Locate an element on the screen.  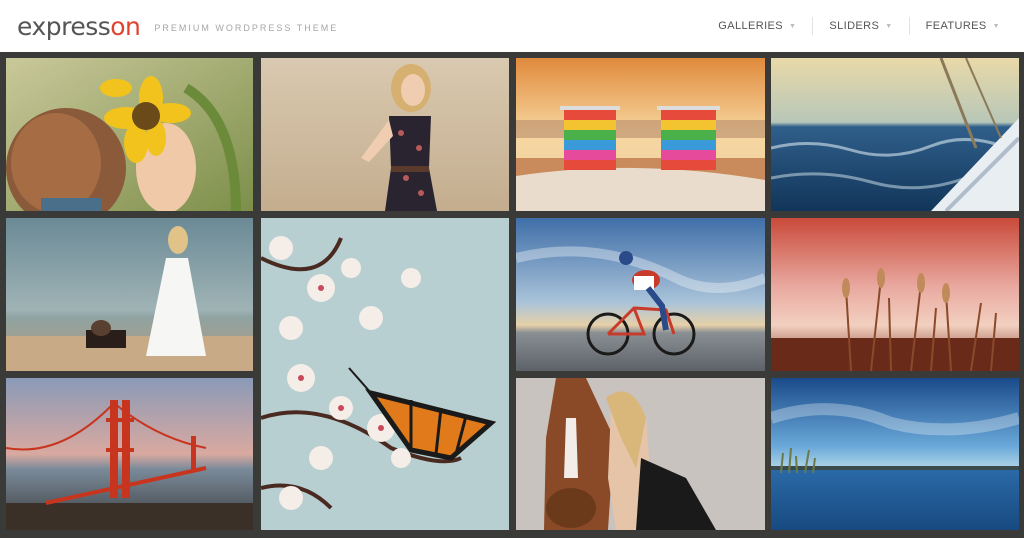
logo-text: express is located at coordinates (64, 26).